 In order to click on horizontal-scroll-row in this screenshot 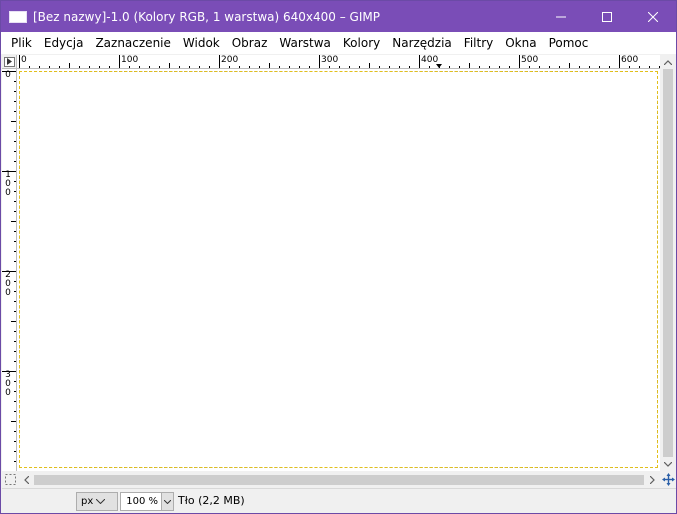, I will do `click(339, 479)`.